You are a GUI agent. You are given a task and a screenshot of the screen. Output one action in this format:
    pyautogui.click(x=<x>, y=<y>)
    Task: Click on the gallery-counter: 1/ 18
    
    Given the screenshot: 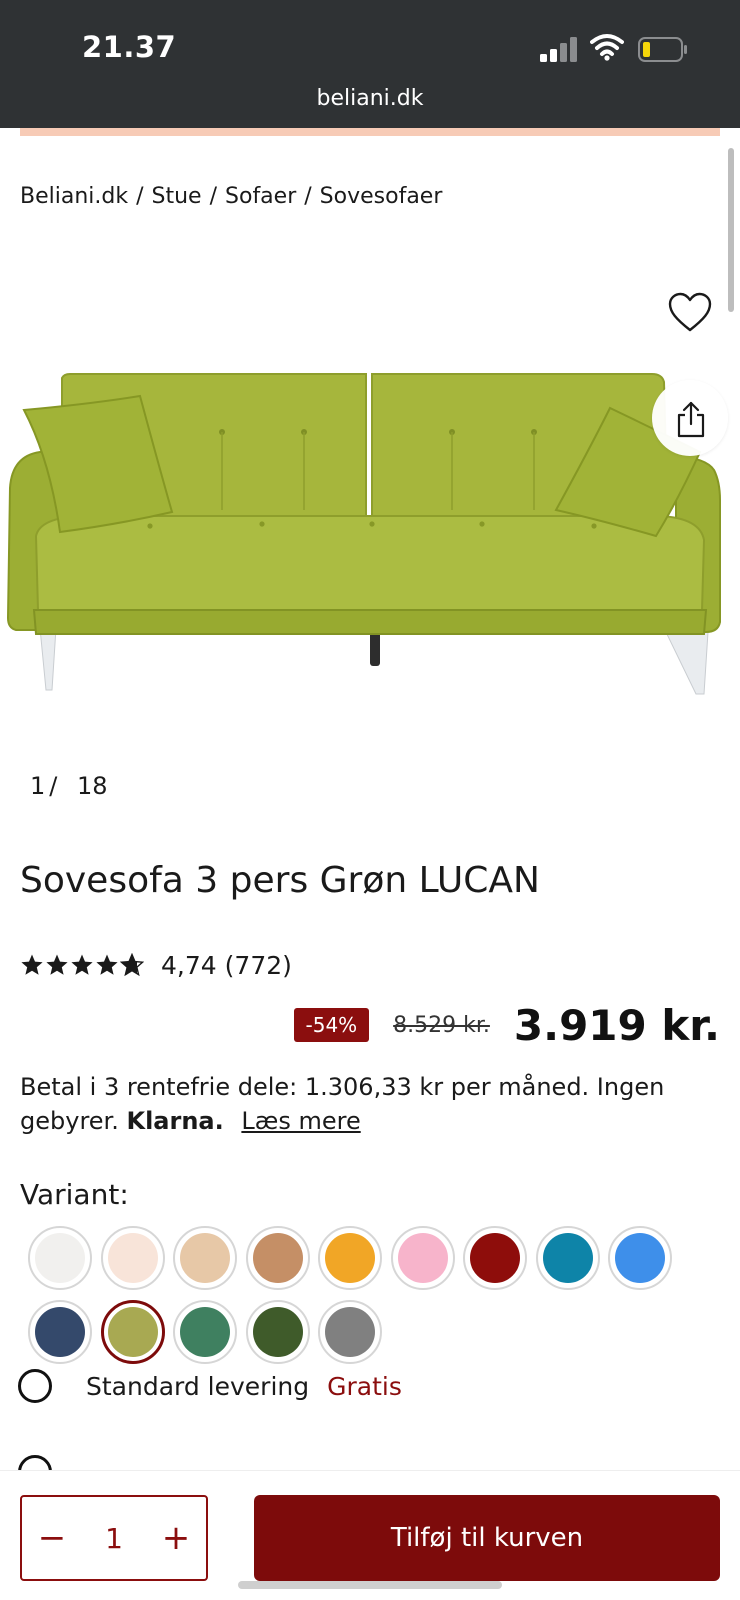 What is the action you would take?
    pyautogui.click(x=69, y=786)
    